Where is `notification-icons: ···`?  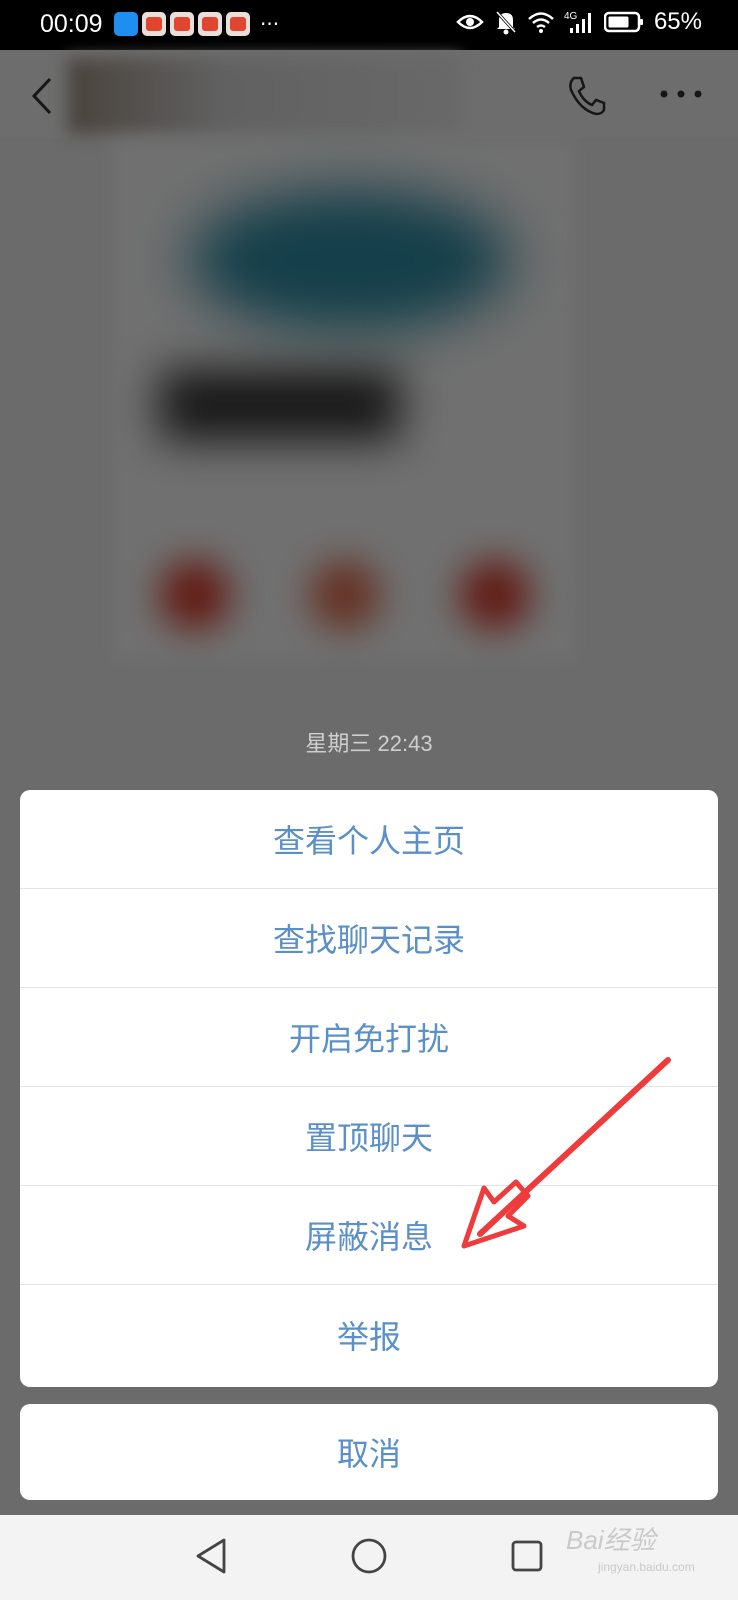
notification-icons: ··· is located at coordinates (196, 24).